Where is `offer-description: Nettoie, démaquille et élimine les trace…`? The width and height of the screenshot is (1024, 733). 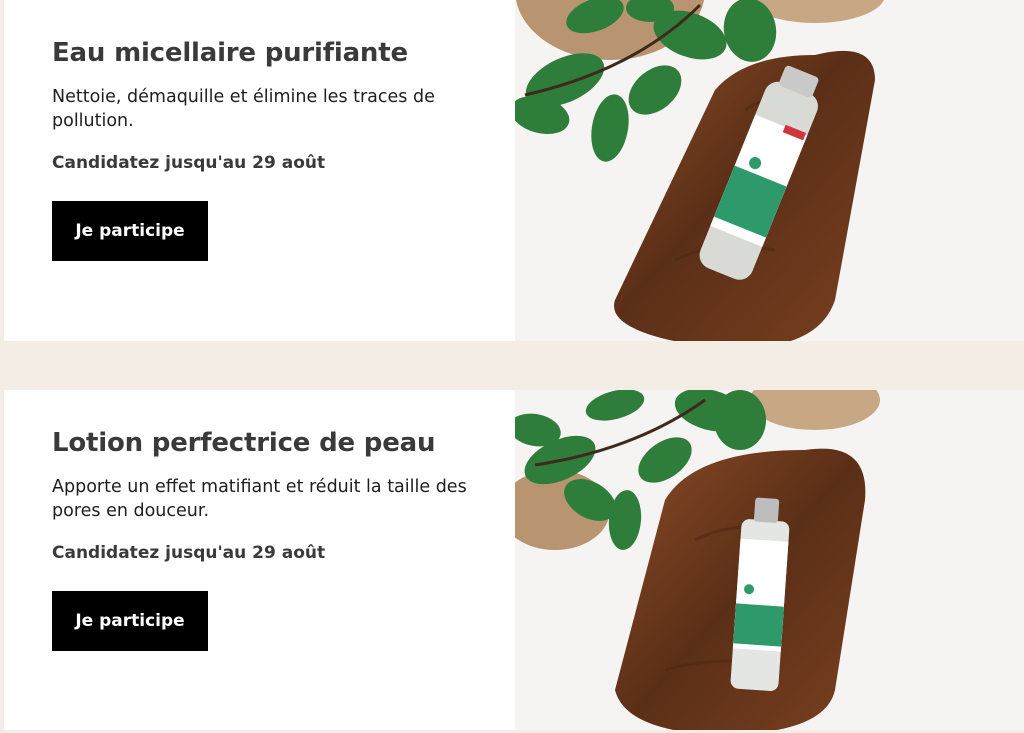 offer-description: Nettoie, démaquille et élimine les trace… is located at coordinates (243, 109).